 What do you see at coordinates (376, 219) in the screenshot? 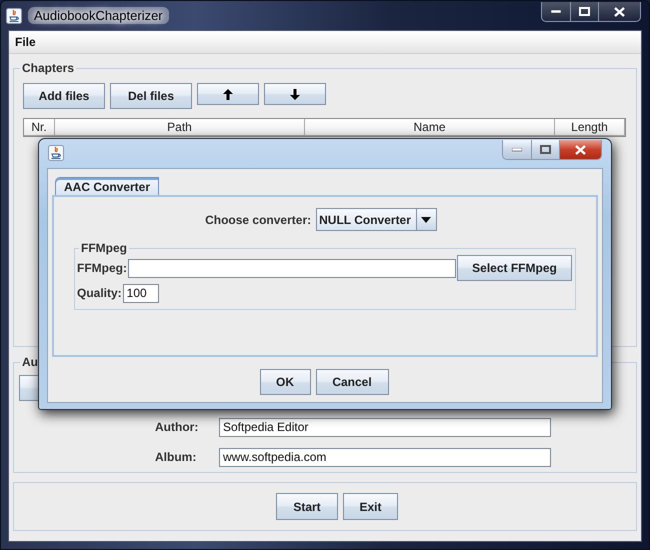
I see `converter-dropdown: NULL Converter` at bounding box center [376, 219].